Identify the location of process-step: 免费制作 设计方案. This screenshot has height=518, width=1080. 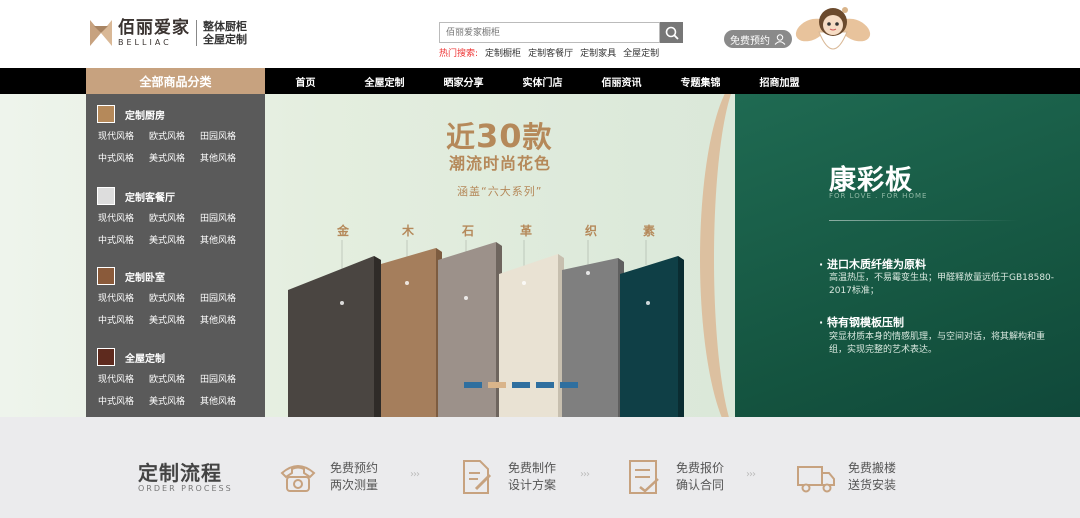
(506, 477).